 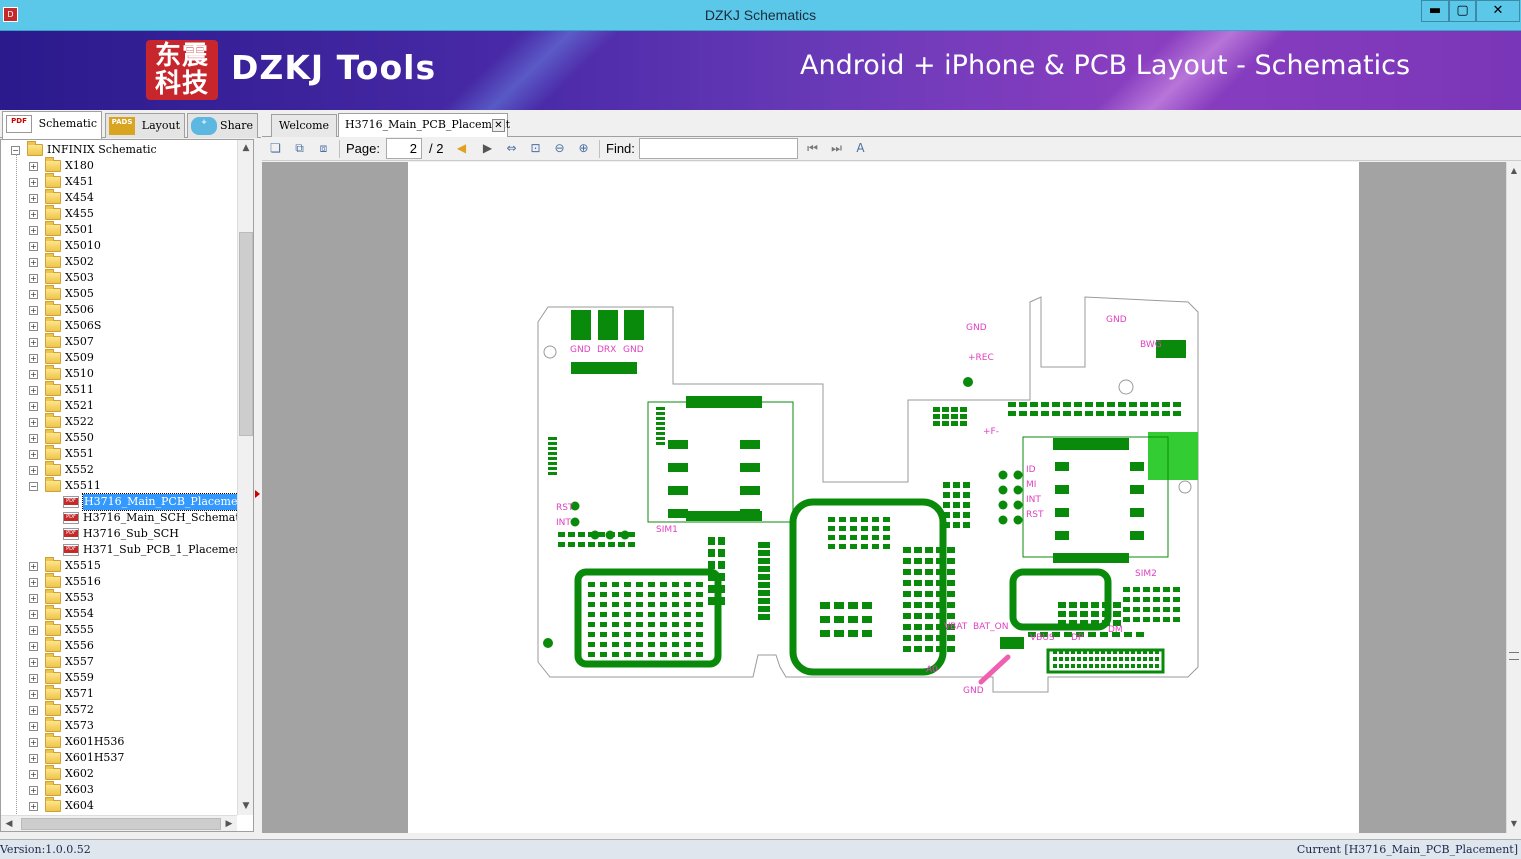 I want to click on previous-page-icon: ◀, so click(x=461, y=148).